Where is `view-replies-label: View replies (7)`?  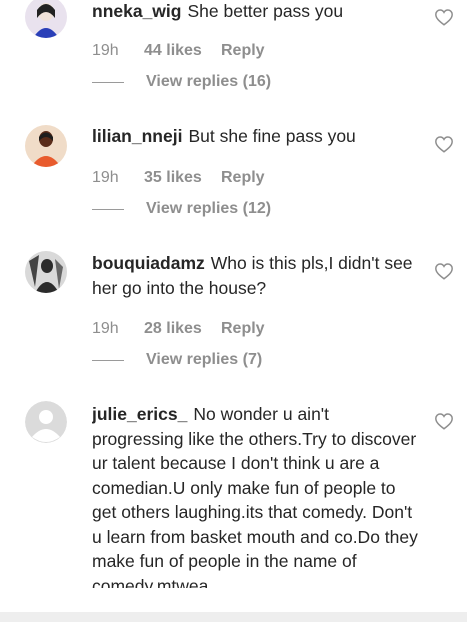 view-replies-label: View replies (7) is located at coordinates (204, 359).